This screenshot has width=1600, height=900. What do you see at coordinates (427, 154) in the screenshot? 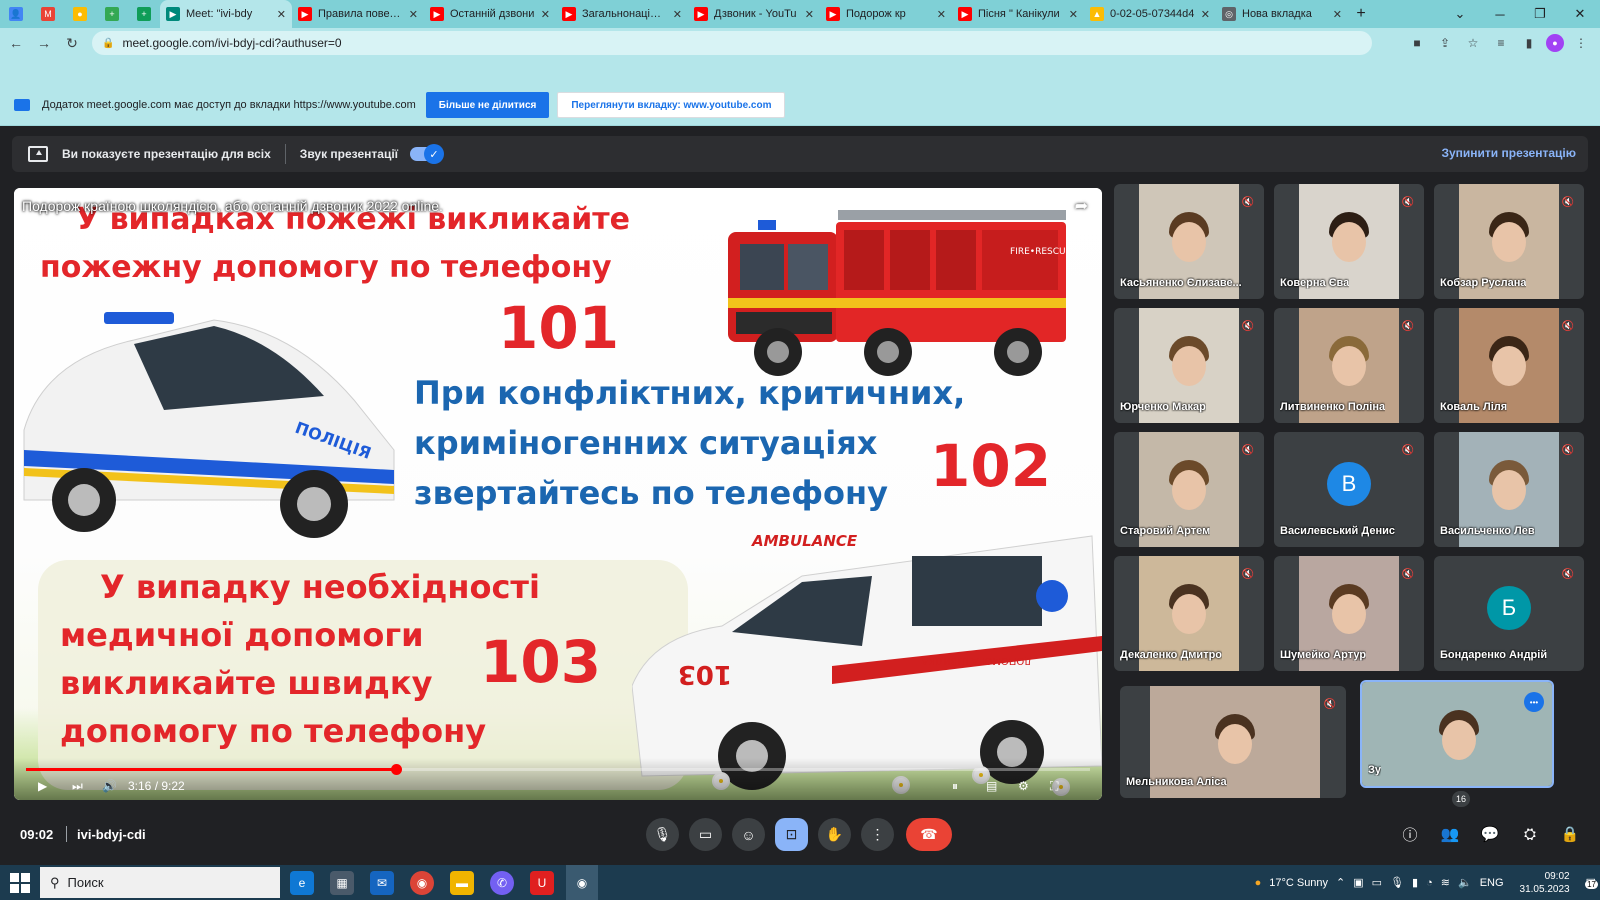
I see `presentation-audio-toggle: ✓` at bounding box center [427, 154].